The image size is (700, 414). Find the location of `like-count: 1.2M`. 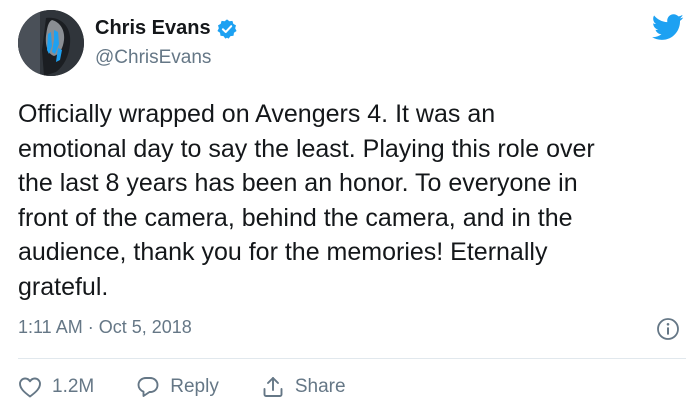

like-count: 1.2M is located at coordinates (73, 386).